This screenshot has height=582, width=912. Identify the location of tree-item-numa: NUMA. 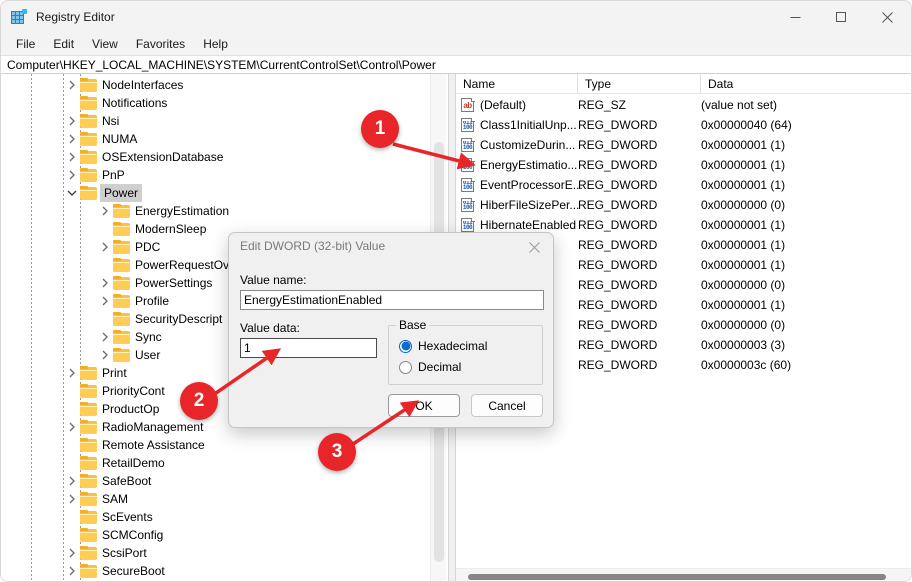
(216, 139).